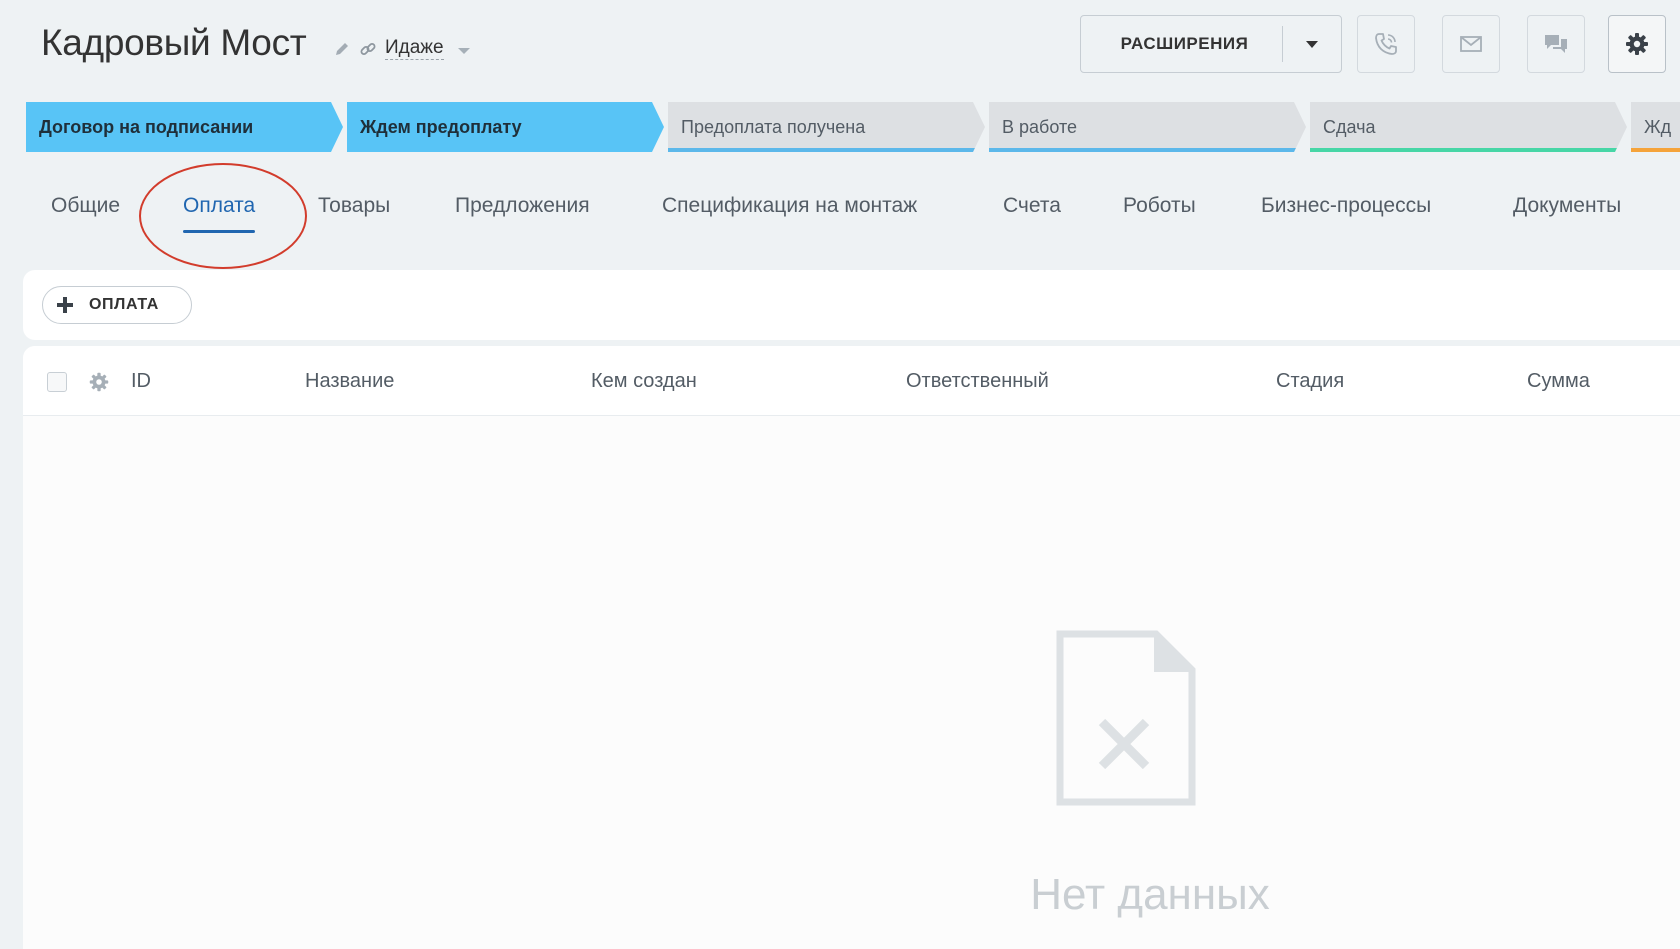 The height and width of the screenshot is (949, 1680). I want to click on extensions-label: РАСШИРЕНИЯ, so click(1184, 43).